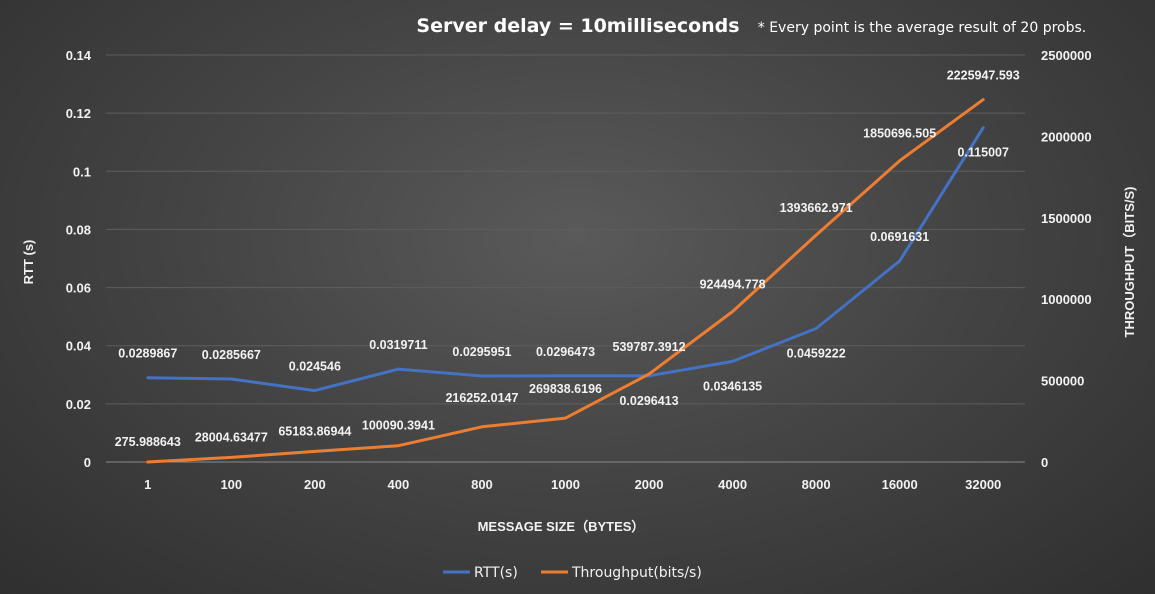 The image size is (1155, 594). I want to click on data-label-rtt: 0.0295951, so click(481, 352).